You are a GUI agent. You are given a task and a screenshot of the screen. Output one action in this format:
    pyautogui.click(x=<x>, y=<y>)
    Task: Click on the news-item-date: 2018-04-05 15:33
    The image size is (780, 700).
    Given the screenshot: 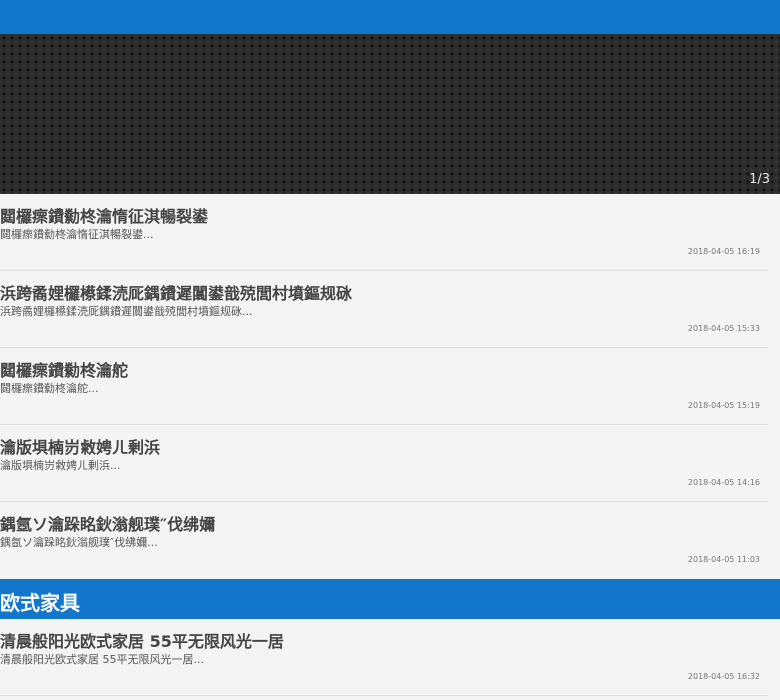 What is the action you would take?
    pyautogui.click(x=723, y=328)
    